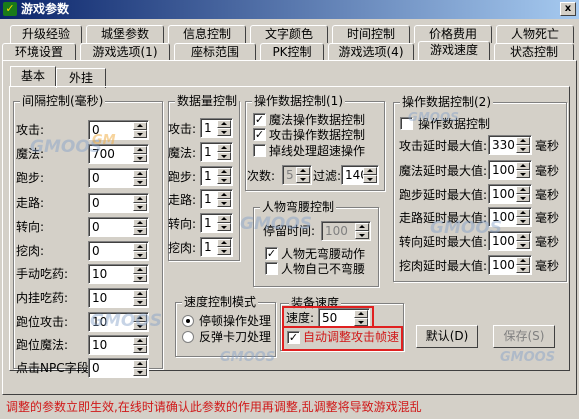 This screenshot has width=579, height=419. Describe the element at coordinates (207, 34) in the screenshot. I see `tab-row1-2: 信息控制` at that location.